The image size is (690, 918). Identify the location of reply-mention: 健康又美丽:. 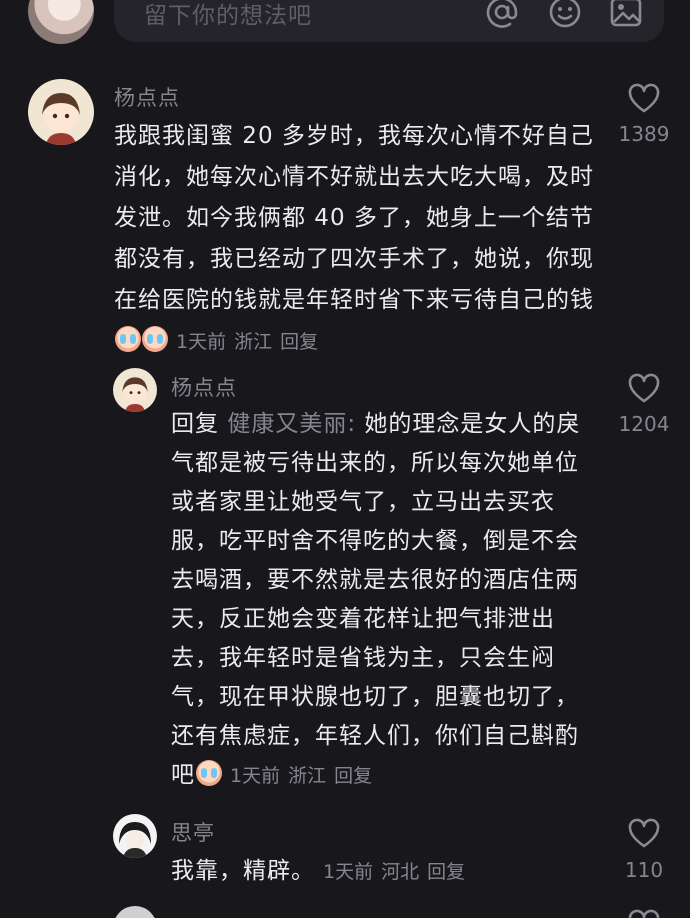
(291, 424).